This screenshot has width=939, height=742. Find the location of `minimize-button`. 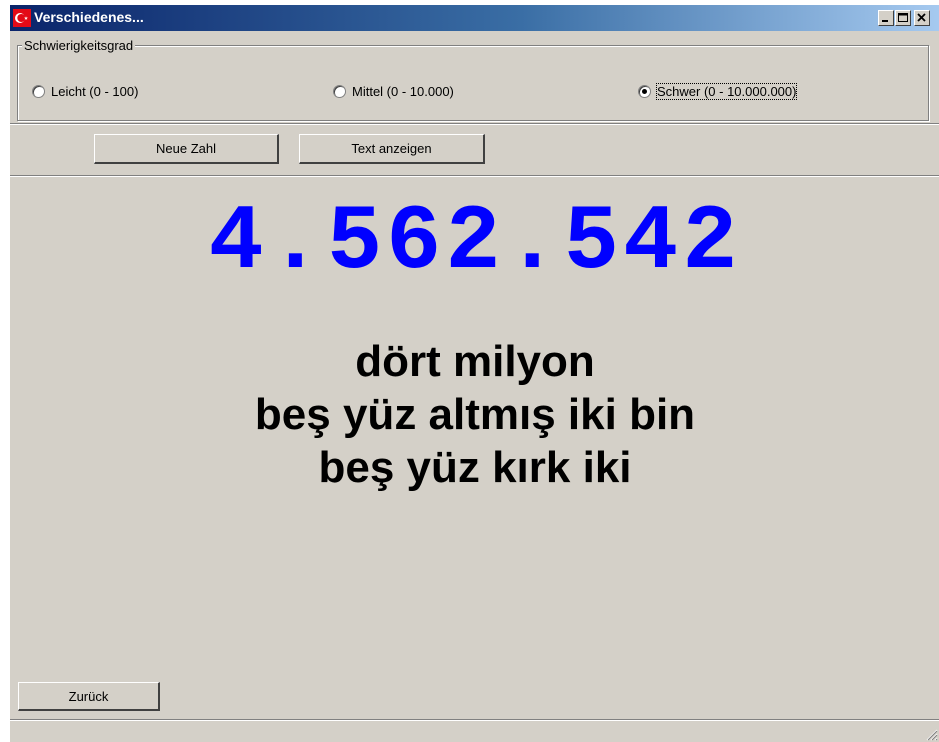

minimize-button is located at coordinates (886, 18).